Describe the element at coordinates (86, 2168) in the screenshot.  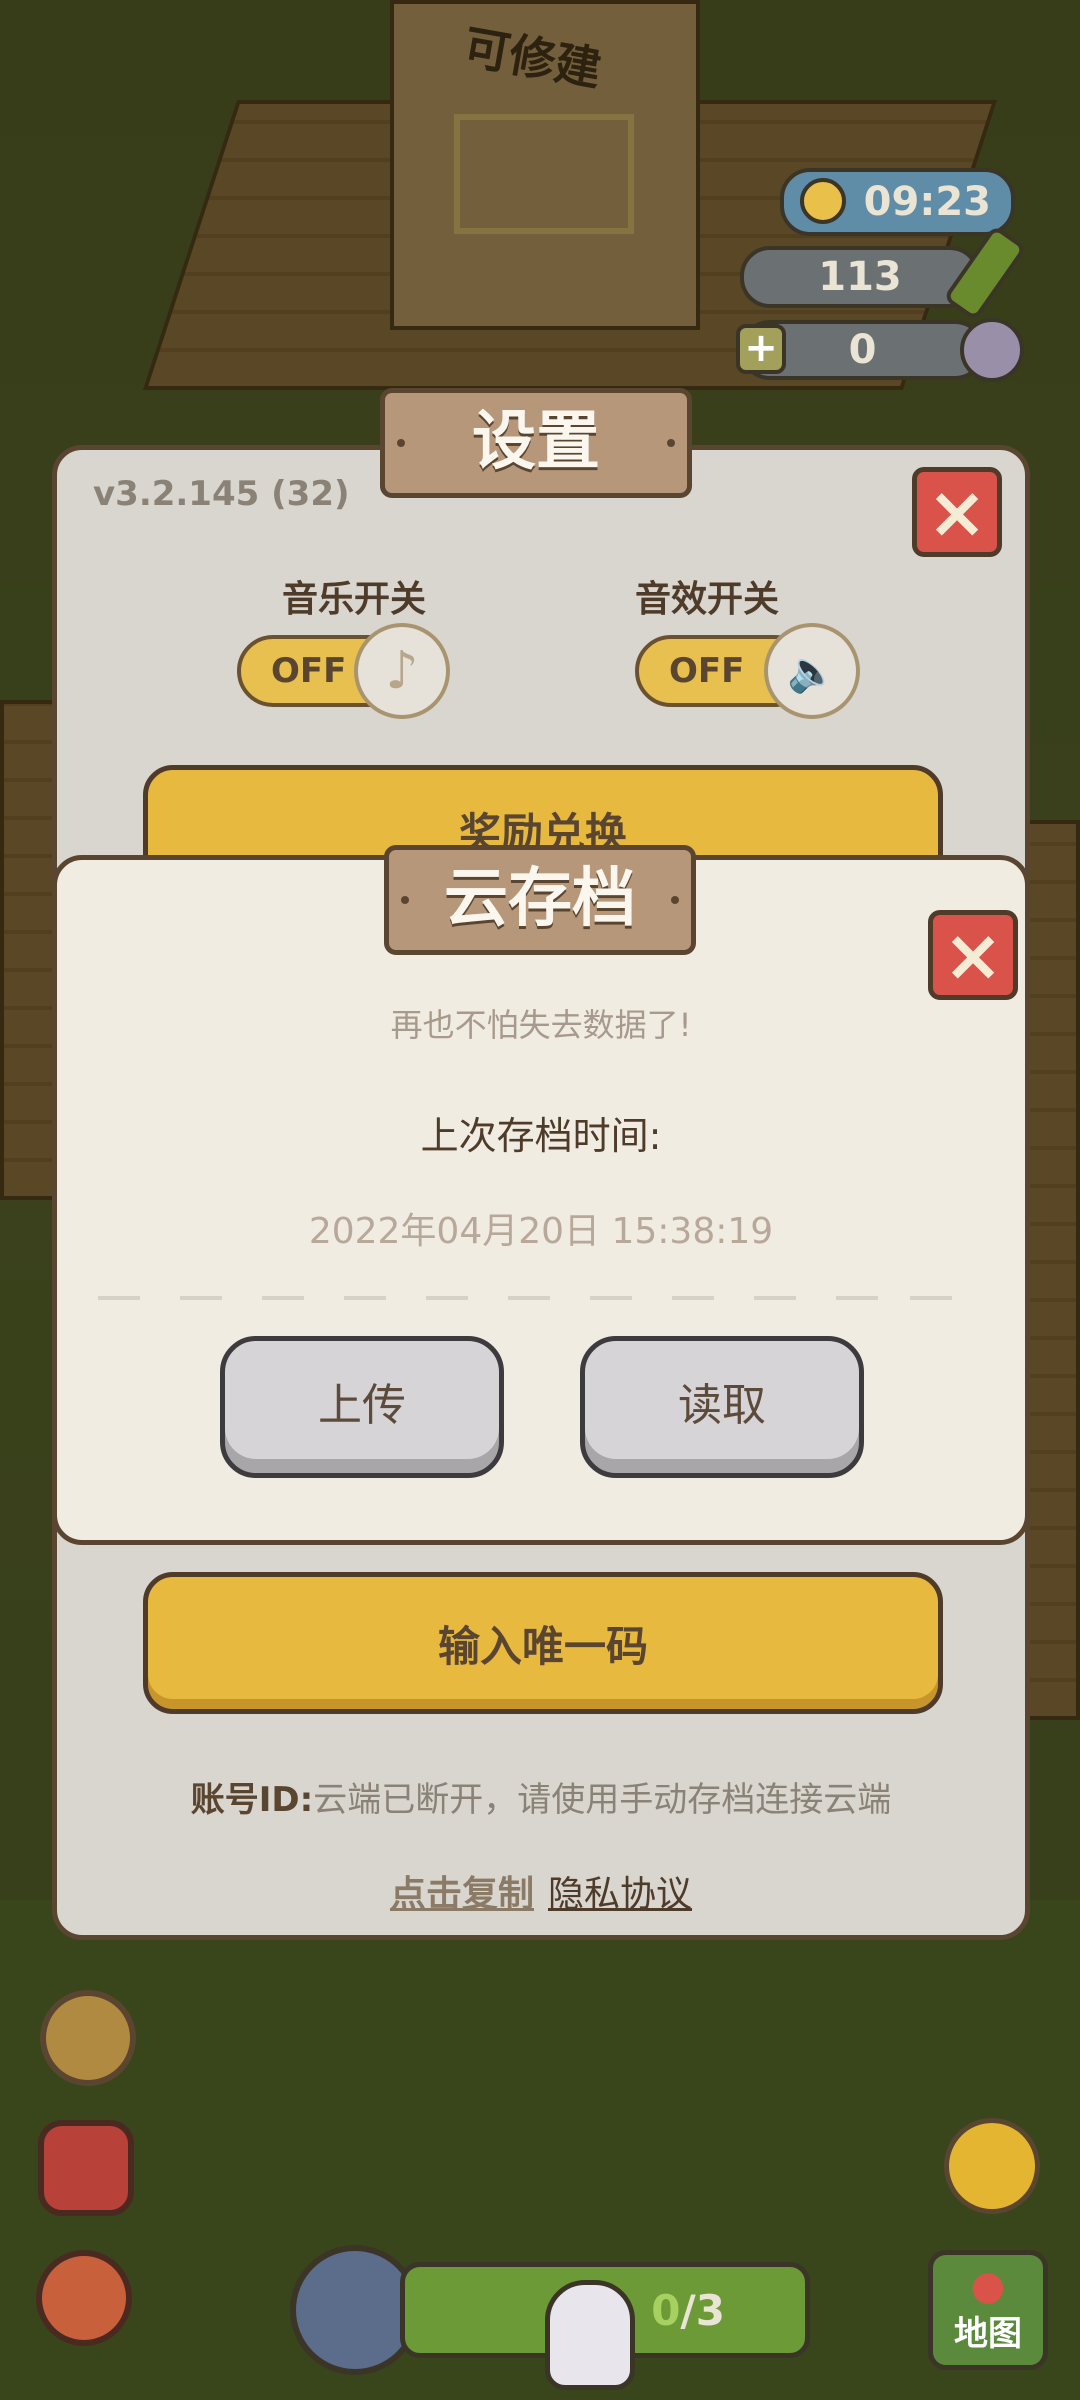
I see `backpack-icon` at that location.